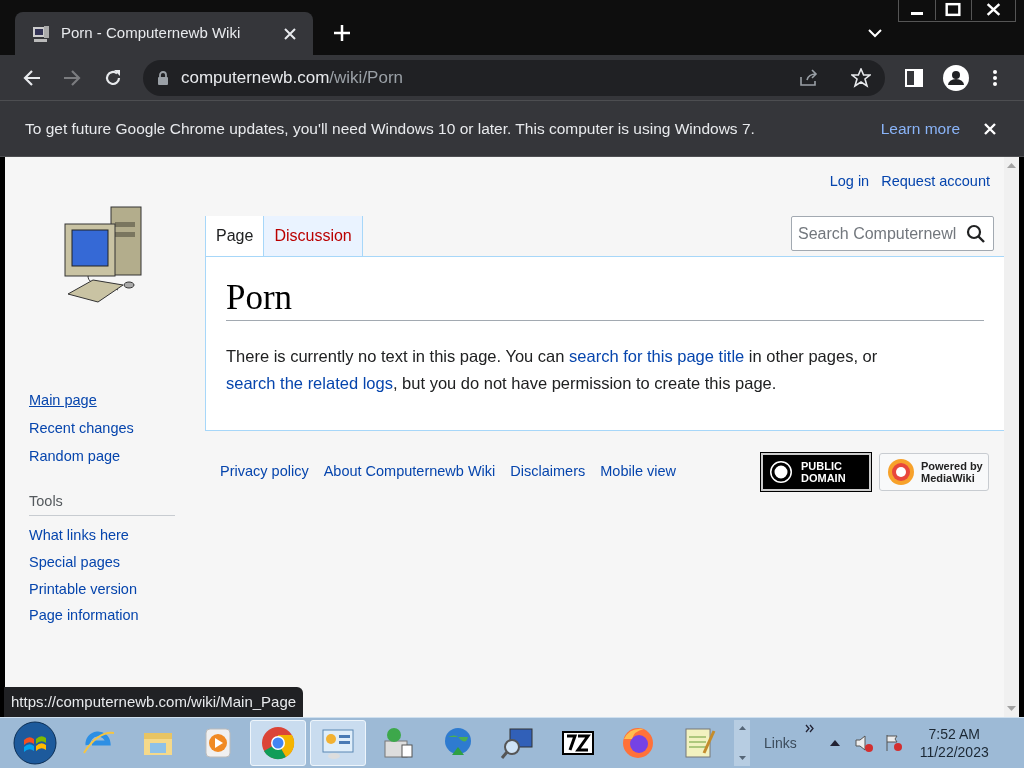 This screenshot has height=768, width=1024. Describe the element at coordinates (264, 472) in the screenshot. I see `footer-link: Privacy policy` at that location.